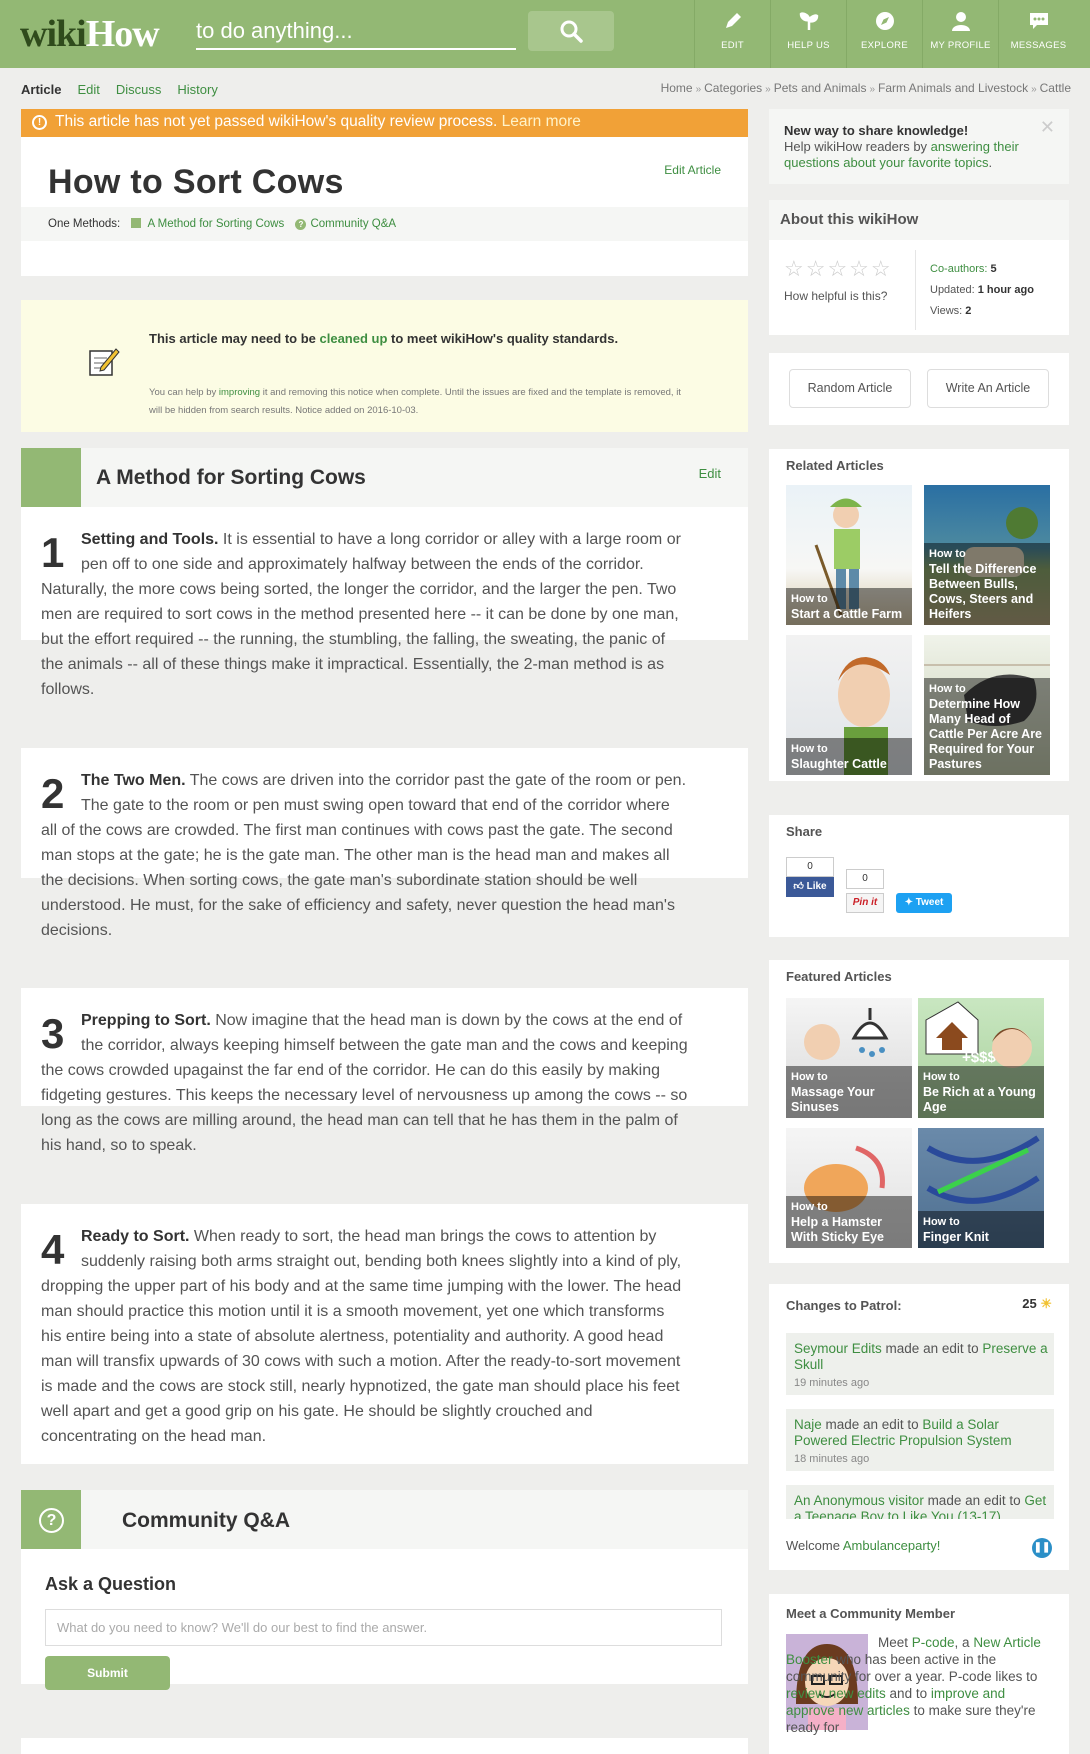 The width and height of the screenshot is (1090, 1754). I want to click on breadcrumb-home: Home, so click(677, 88).